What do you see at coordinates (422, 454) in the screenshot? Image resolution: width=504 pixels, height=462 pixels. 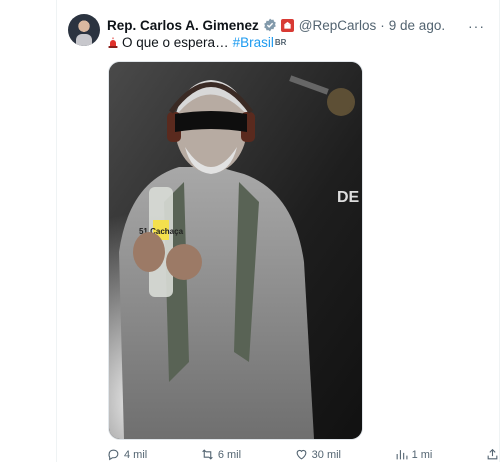 I see `views-count: 1 mi` at bounding box center [422, 454].